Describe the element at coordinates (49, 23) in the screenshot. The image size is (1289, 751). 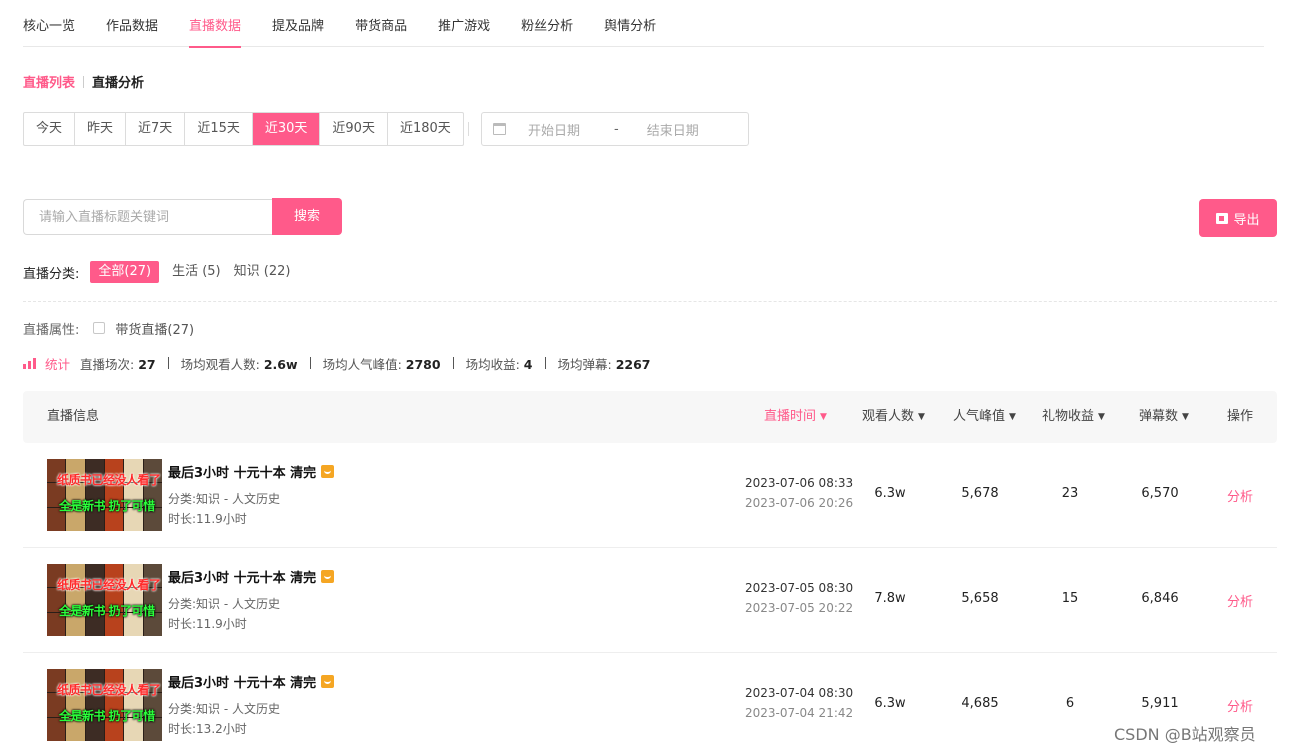
I see `tab-core-overview: 核心一览` at that location.